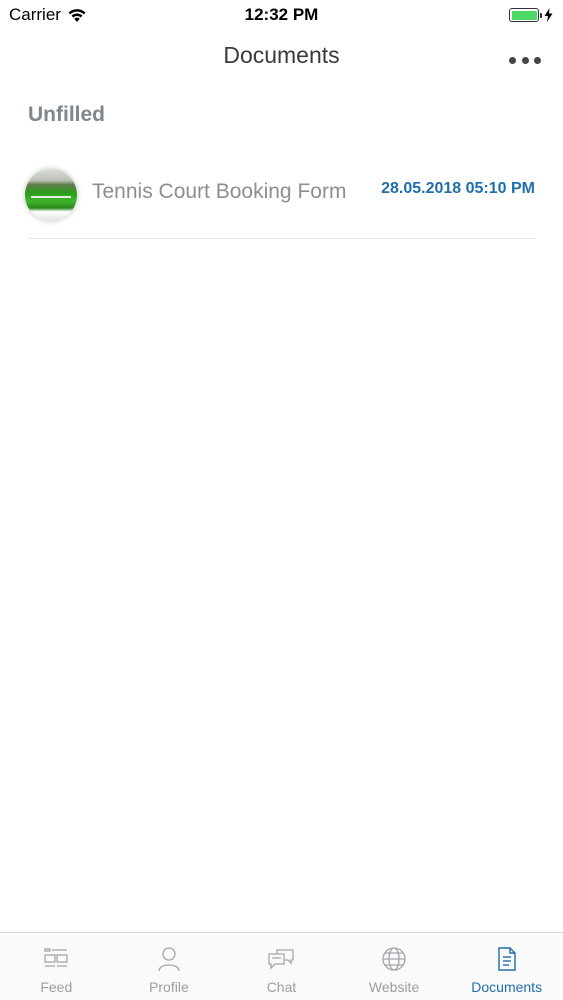 Image resolution: width=563 pixels, height=1000 pixels. Describe the element at coordinates (56, 987) in the screenshot. I see `tab-label: Feed` at that location.